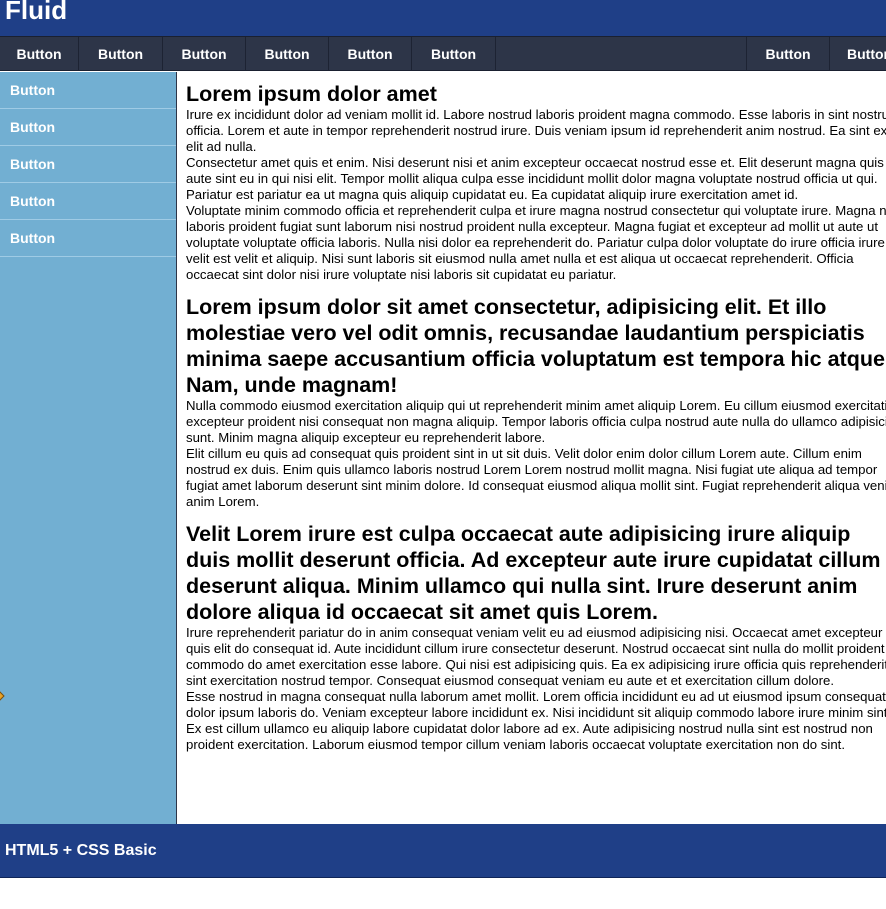 This screenshot has width=886, height=909. What do you see at coordinates (39, 53) in the screenshot?
I see `top-nav-button-1: Button` at bounding box center [39, 53].